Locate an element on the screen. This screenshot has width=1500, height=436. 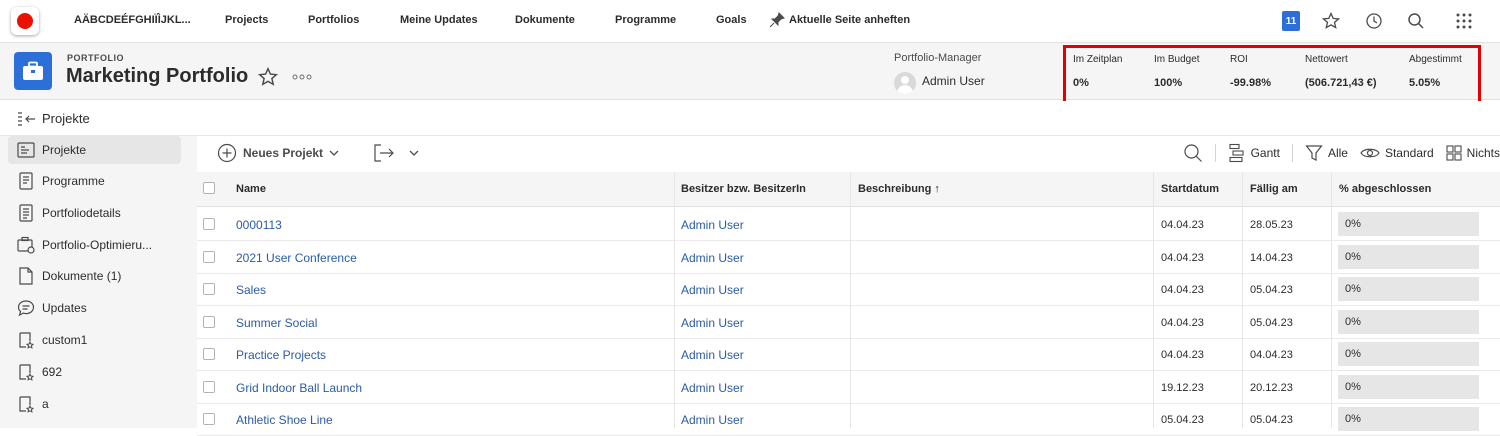
nav-programs: Programme is located at coordinates (645, 20).